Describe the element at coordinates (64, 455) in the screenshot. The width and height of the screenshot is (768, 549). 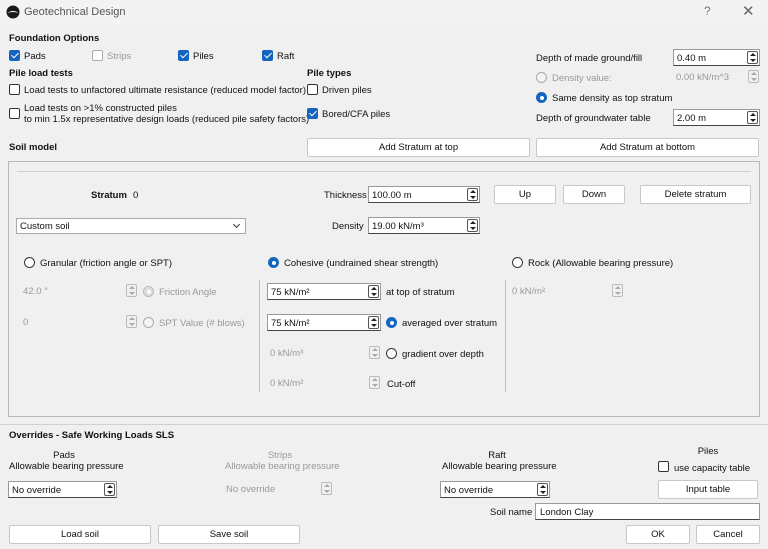
I see `pads-override-title: Pads` at that location.